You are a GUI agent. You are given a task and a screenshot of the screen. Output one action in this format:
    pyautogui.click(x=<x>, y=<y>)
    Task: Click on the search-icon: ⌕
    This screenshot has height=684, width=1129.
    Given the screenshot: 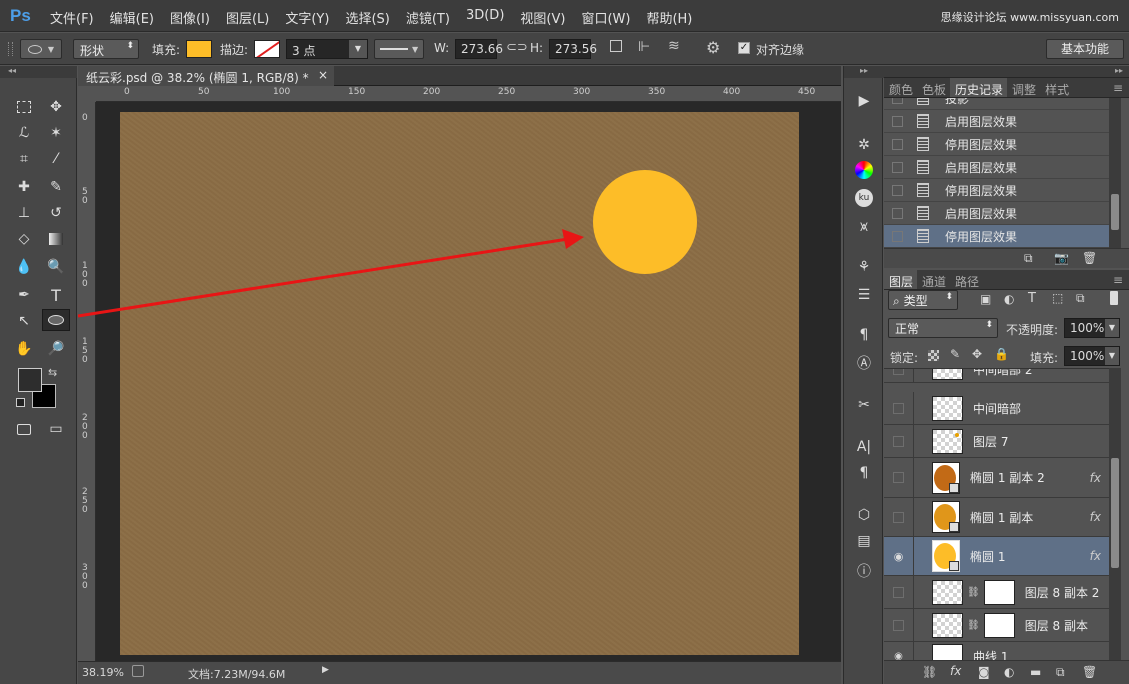 What is the action you would take?
    pyautogui.click(x=896, y=301)
    